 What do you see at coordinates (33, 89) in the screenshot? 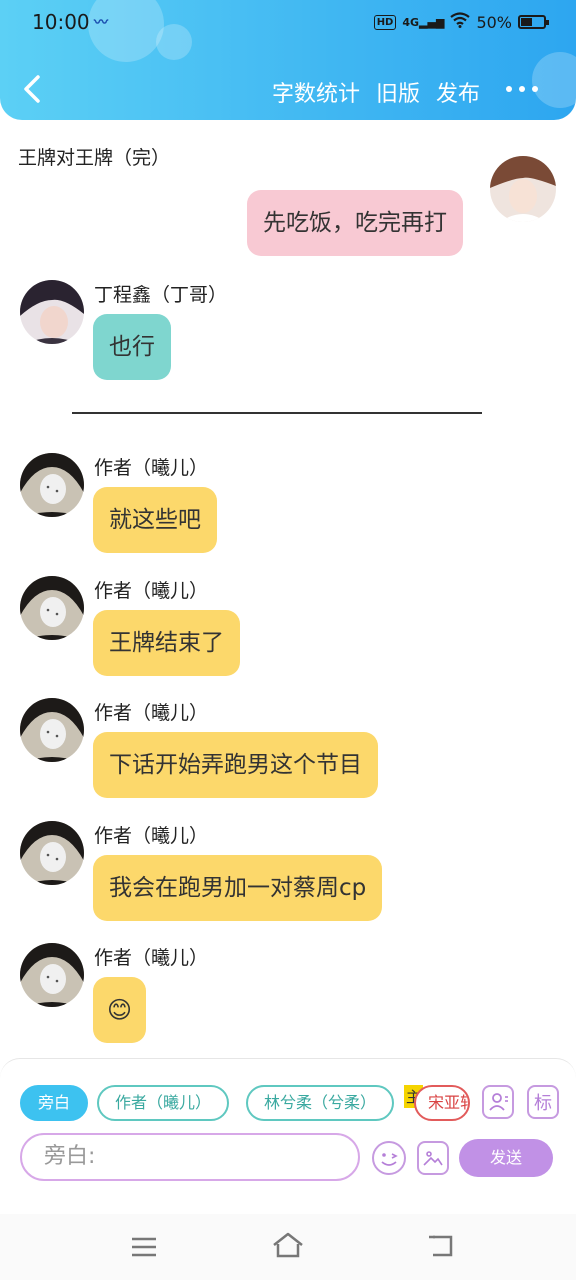
I see `back-arrow-icon` at bounding box center [33, 89].